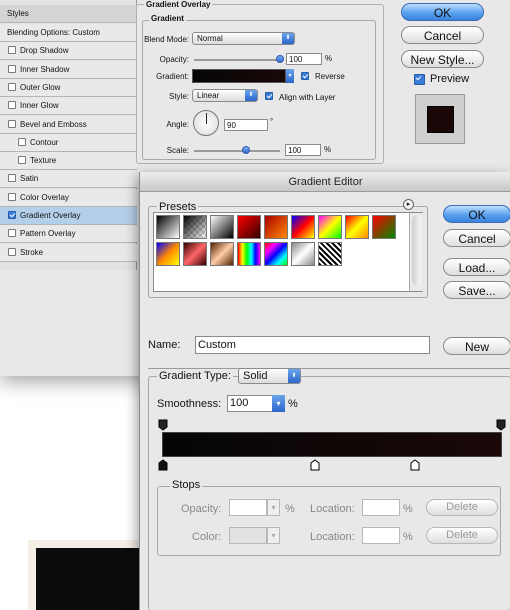 The height and width of the screenshot is (610, 510). Describe the element at coordinates (237, 151) in the screenshot. I see `scale-slider` at that location.